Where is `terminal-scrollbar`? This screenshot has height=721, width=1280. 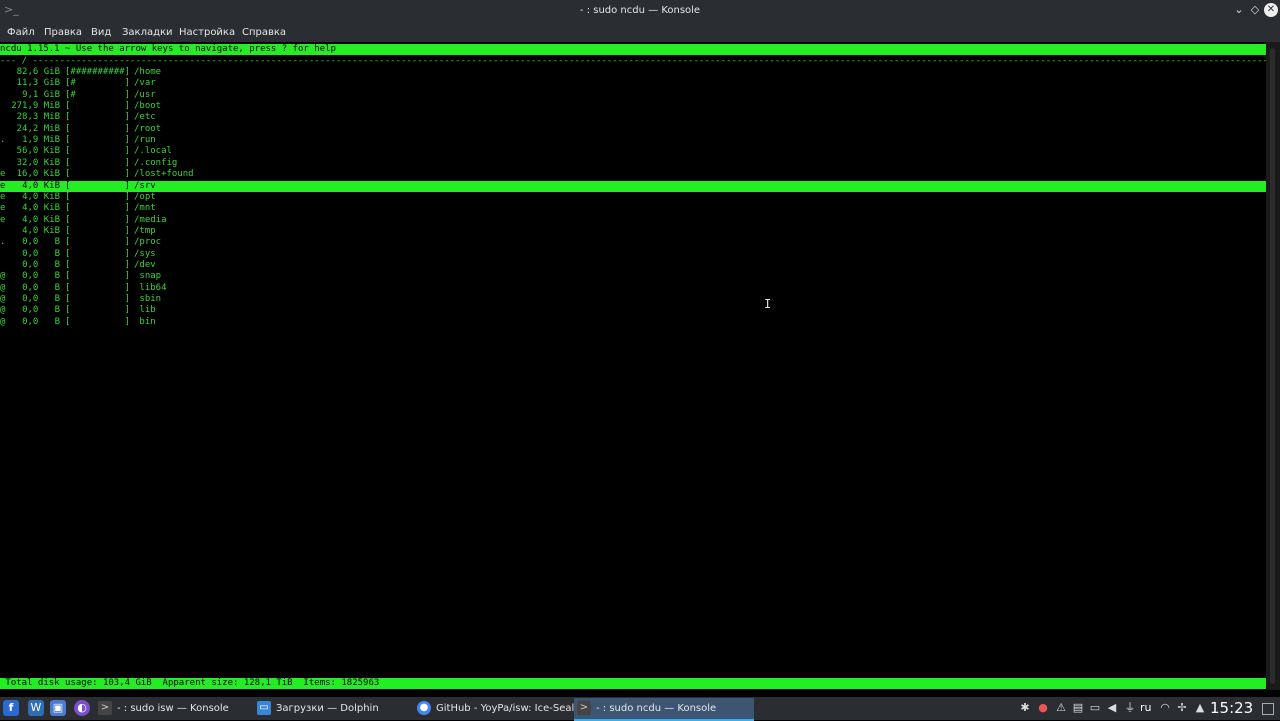 terminal-scrollbar is located at coordinates (1273, 366).